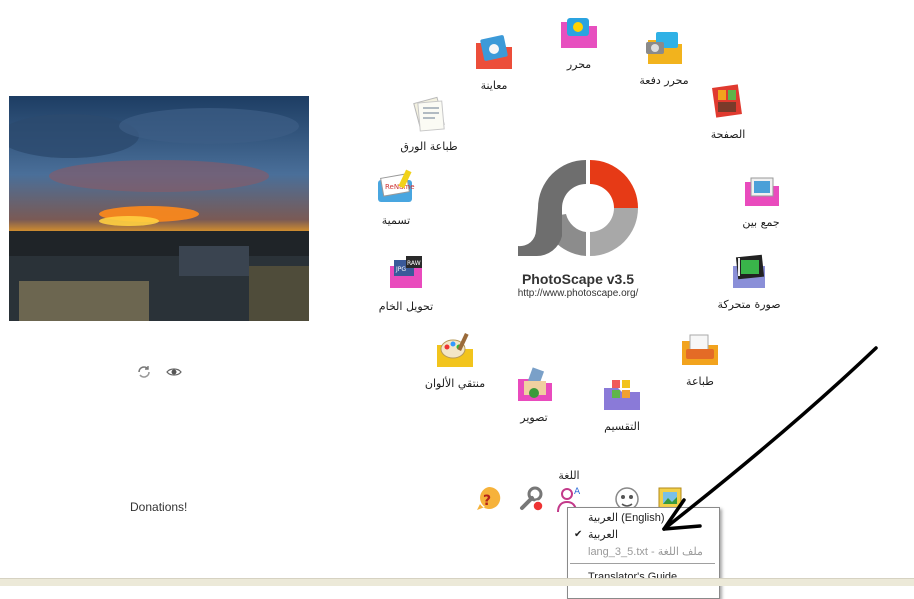  Describe the element at coordinates (577, 492) in the screenshot. I see `svg-text: A` at that location.